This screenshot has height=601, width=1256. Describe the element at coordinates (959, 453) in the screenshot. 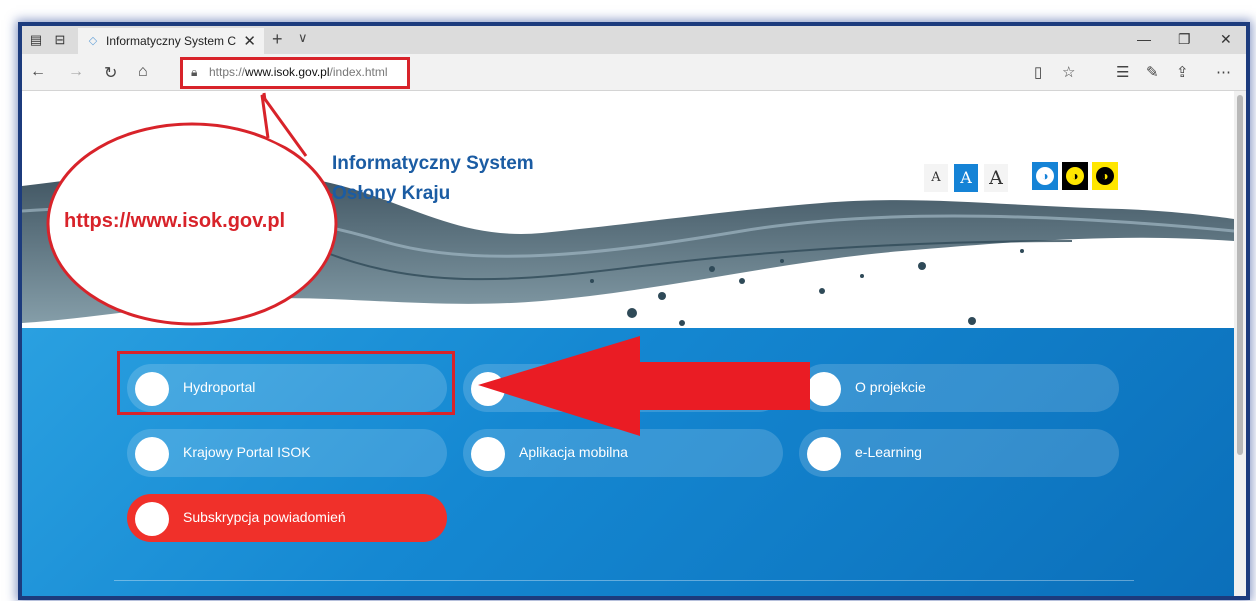

I see `tile-e-learning: e-Learning` at that location.